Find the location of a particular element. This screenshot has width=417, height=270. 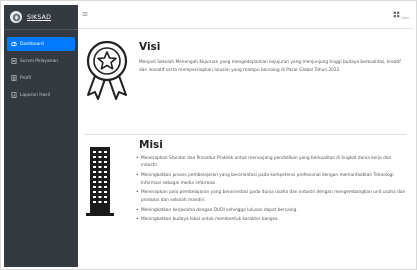

building-icon is located at coordinates (104, 181).